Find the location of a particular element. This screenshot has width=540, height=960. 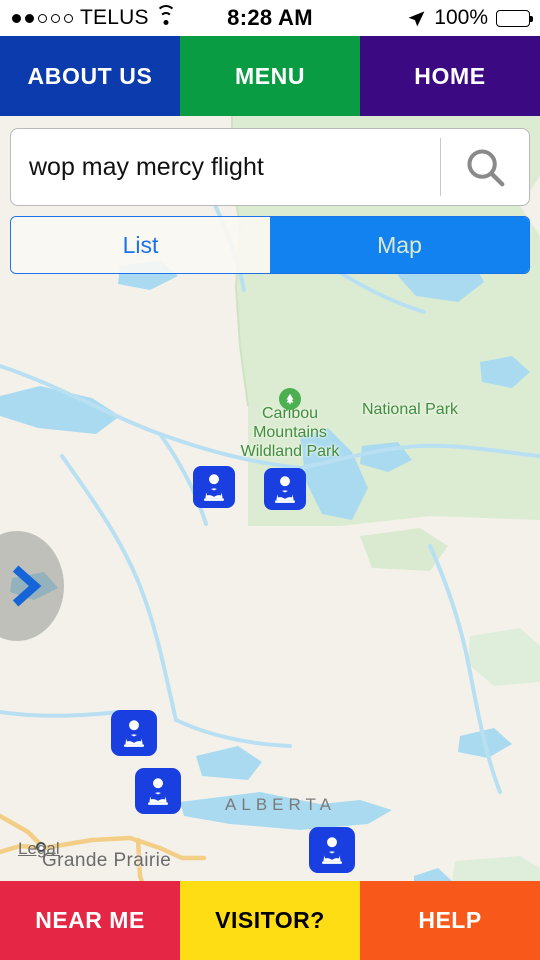

bottom-button-visitor: VISITOR? is located at coordinates (270, 920).